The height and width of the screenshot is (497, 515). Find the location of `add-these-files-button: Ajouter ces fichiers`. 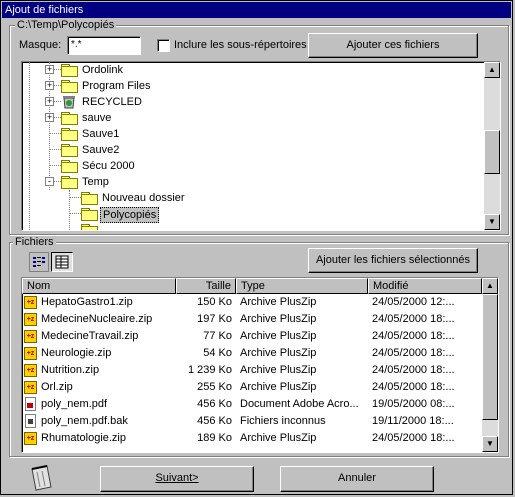

add-these-files-button: Ajouter ces fichiers is located at coordinates (393, 45).